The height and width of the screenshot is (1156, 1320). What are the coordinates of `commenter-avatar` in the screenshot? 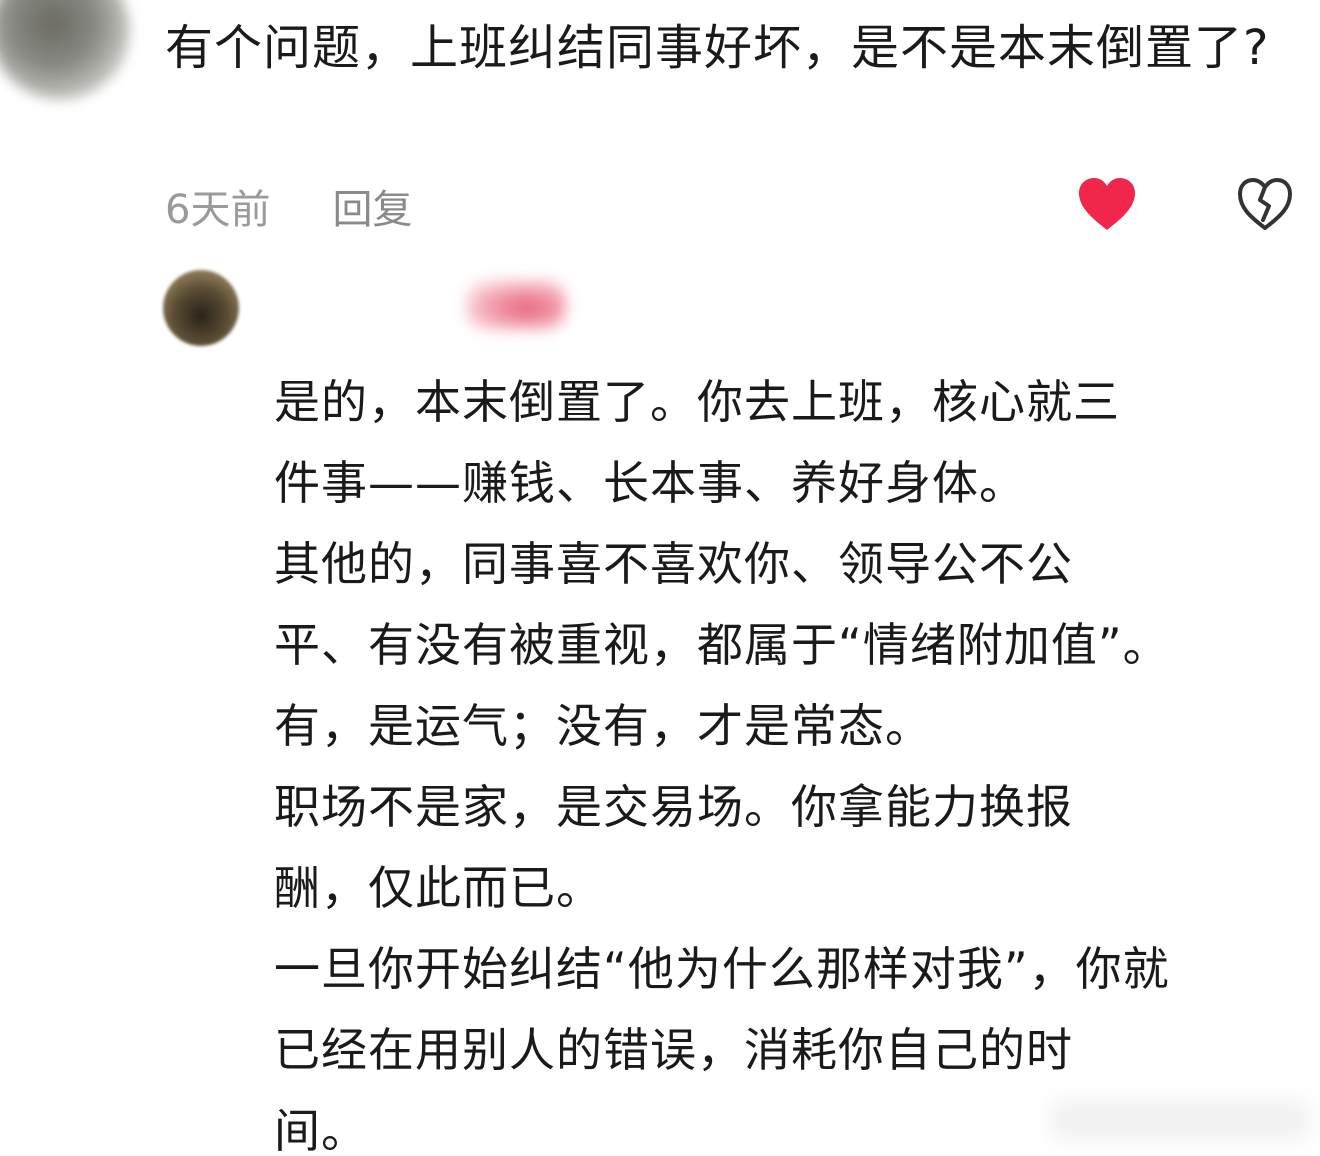 It's located at (65, 50).